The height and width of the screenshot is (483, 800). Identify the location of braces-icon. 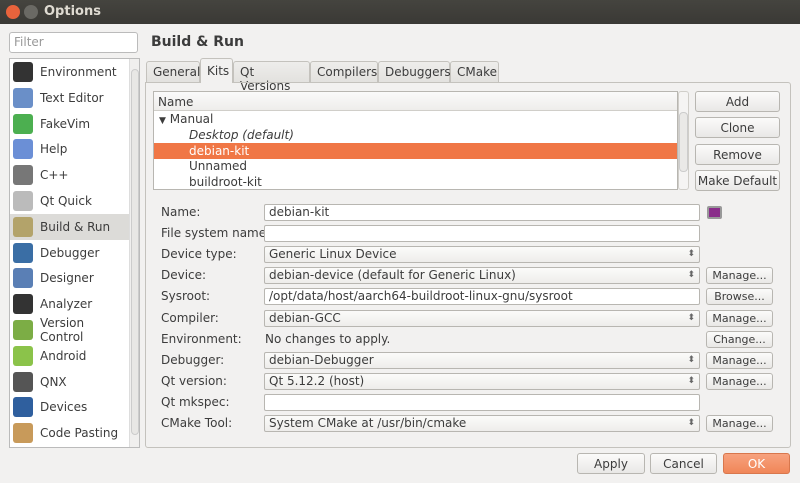
(23, 175).